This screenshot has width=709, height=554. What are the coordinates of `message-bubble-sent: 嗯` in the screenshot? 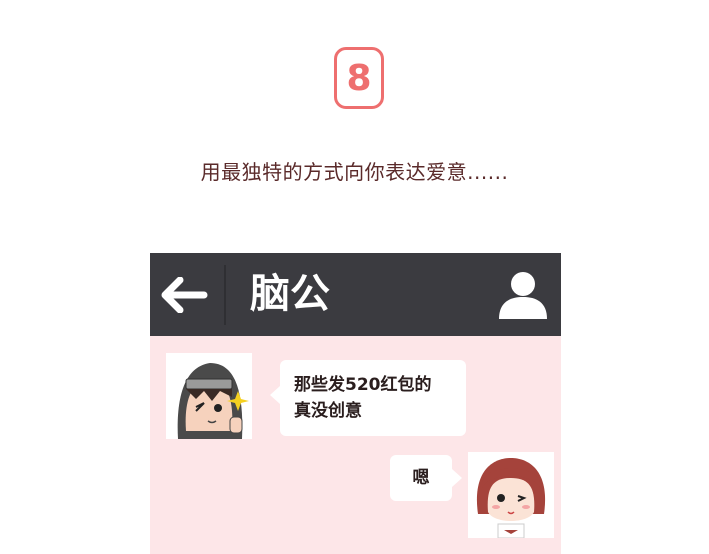 It's located at (426, 478).